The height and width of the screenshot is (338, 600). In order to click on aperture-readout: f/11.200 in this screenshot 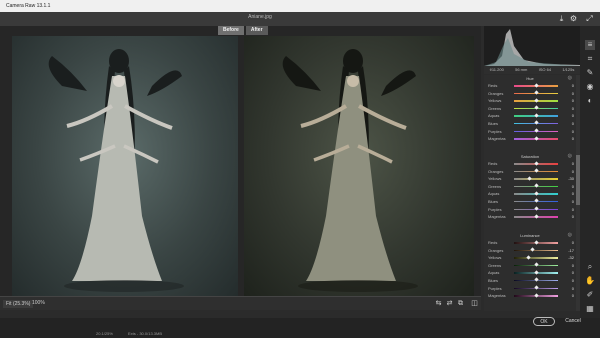, I will do `click(496, 69)`.